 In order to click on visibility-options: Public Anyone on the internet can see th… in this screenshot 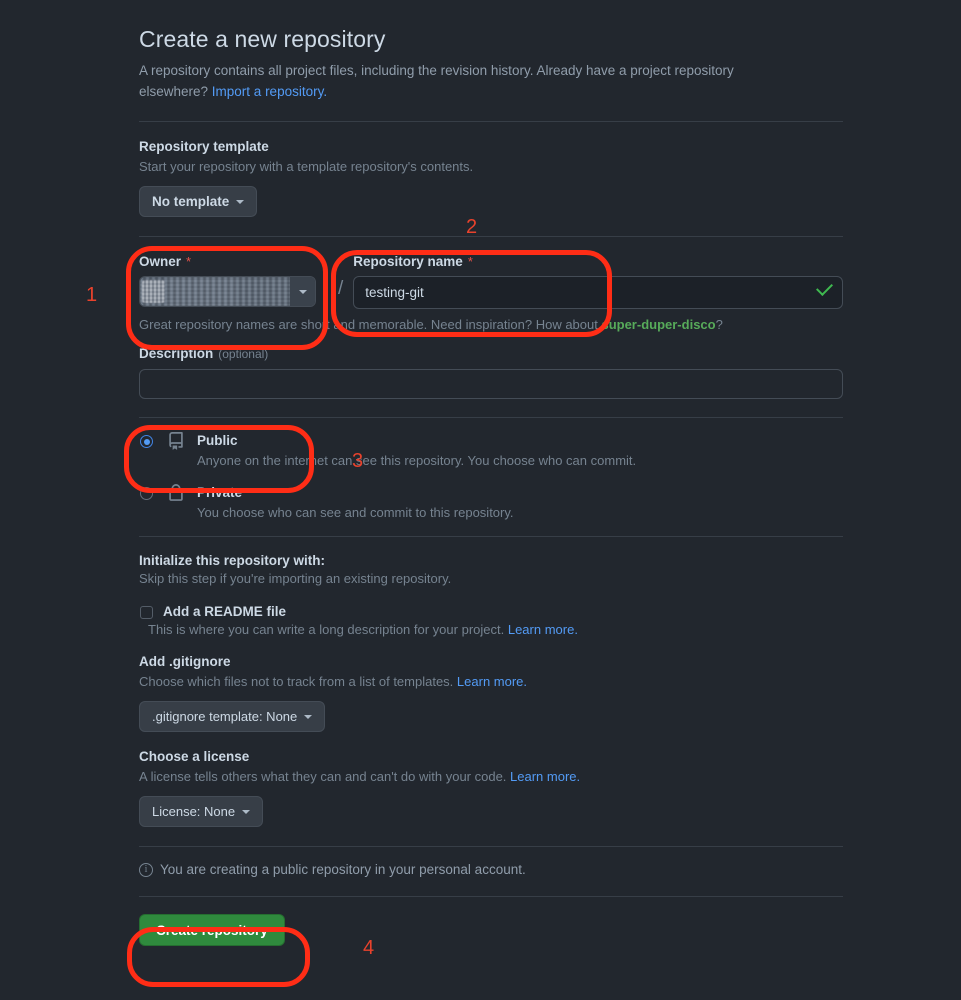, I will do `click(491, 476)`.